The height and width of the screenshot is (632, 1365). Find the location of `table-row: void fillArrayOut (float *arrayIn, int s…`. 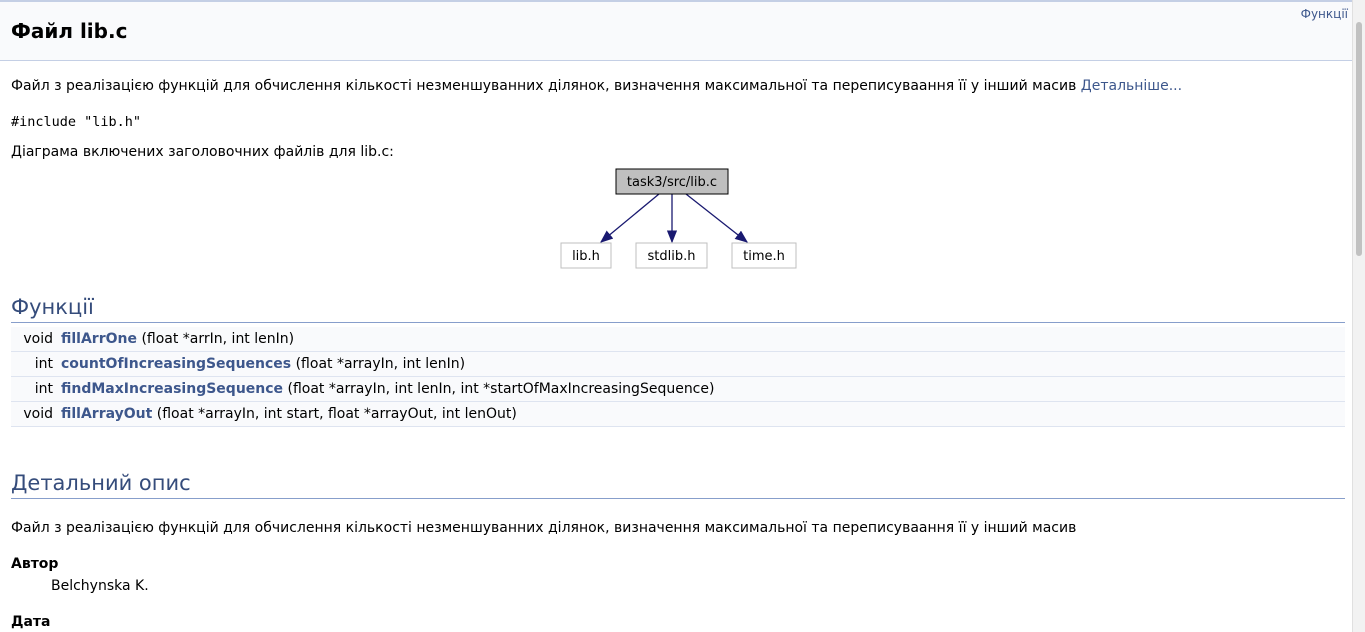

table-row: void fillArrayOut (float *arrayIn, int s… is located at coordinates (678, 414).